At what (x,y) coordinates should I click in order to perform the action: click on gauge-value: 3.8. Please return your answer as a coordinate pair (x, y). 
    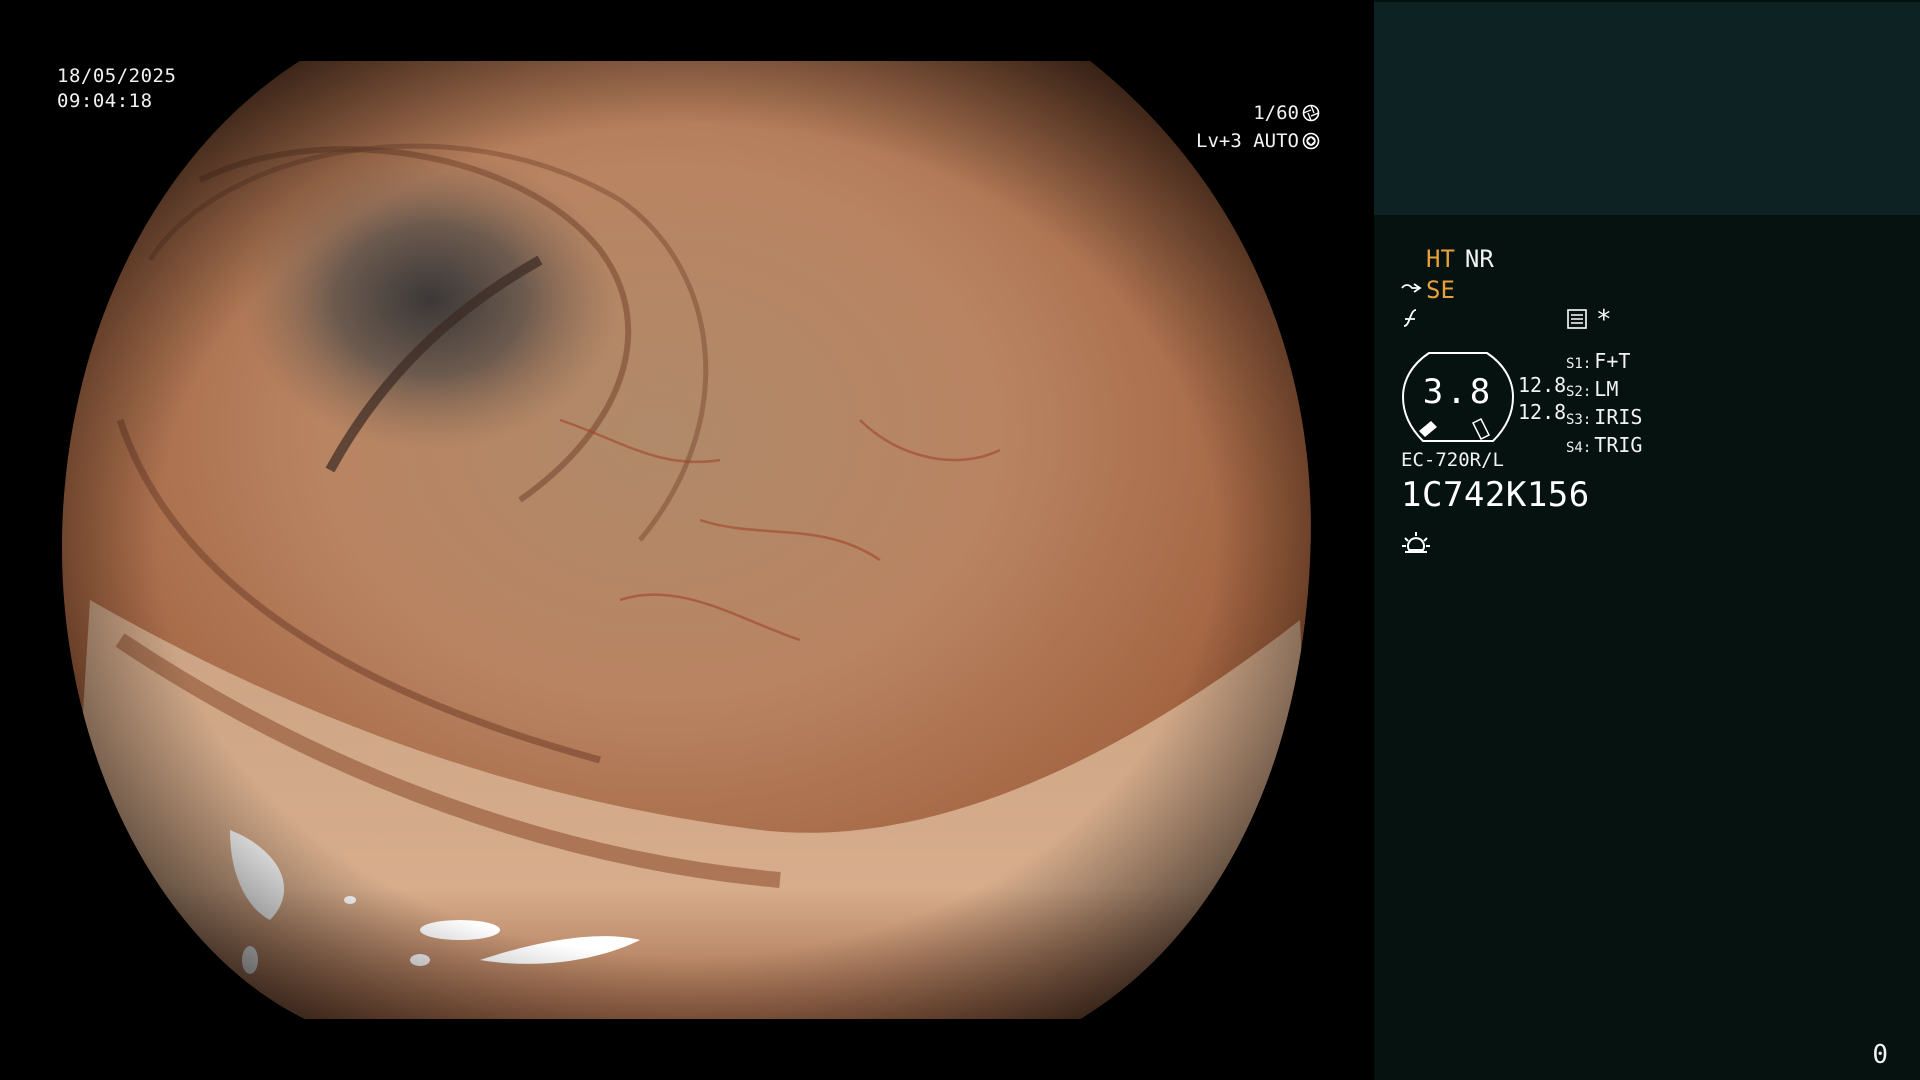
    Looking at the image, I should click on (1458, 392).